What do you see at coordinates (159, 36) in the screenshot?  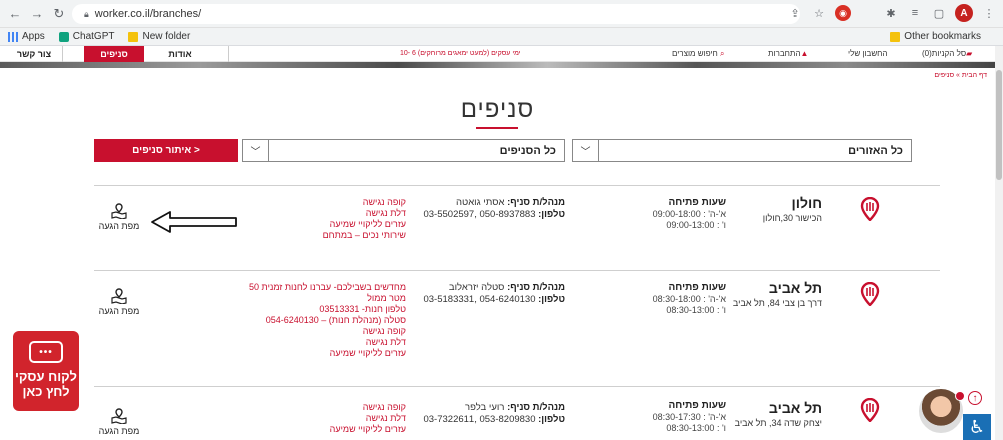 I see `bookmark-new-folder: New folder` at bounding box center [159, 36].